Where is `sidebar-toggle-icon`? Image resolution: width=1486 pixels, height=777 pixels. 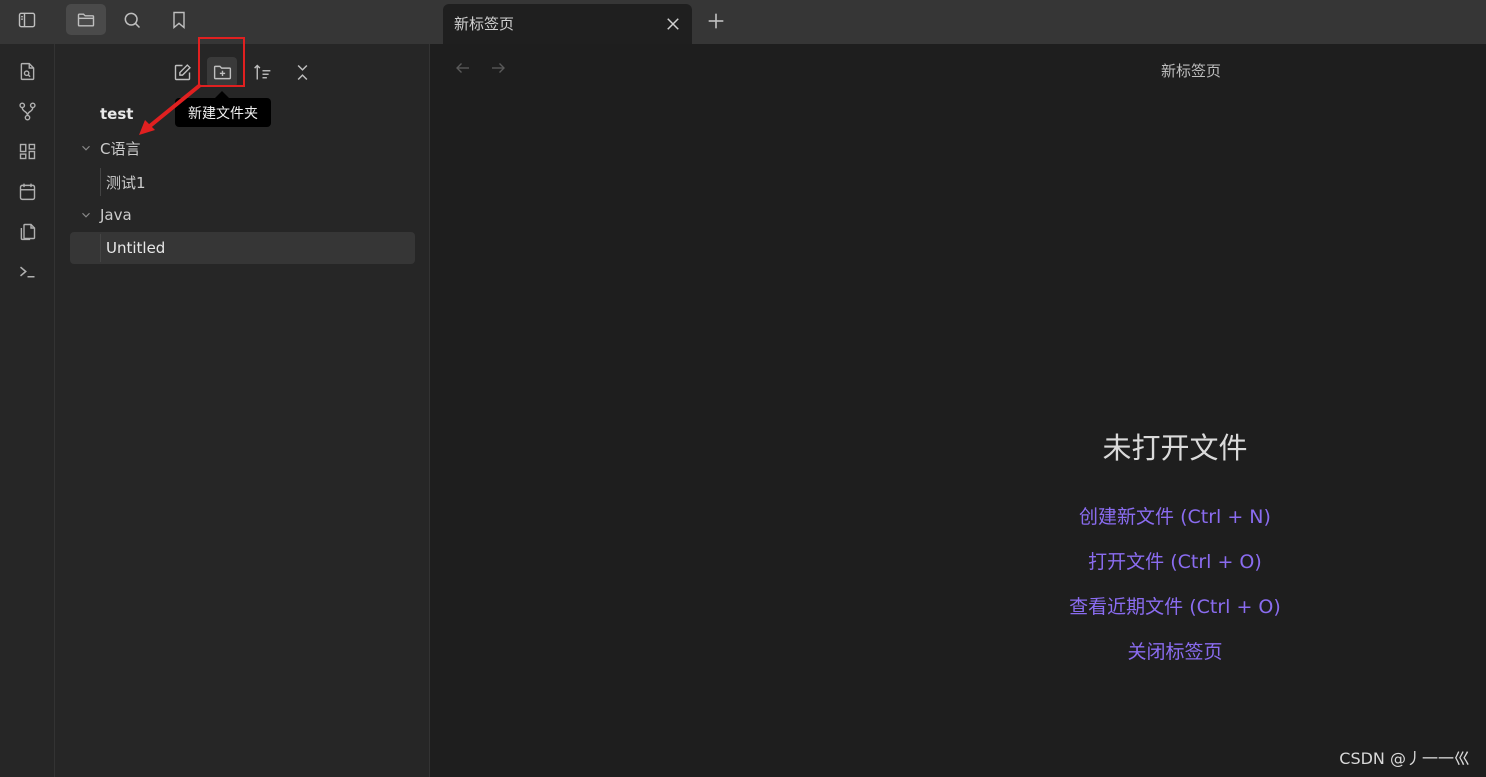 sidebar-toggle-icon is located at coordinates (27, 19).